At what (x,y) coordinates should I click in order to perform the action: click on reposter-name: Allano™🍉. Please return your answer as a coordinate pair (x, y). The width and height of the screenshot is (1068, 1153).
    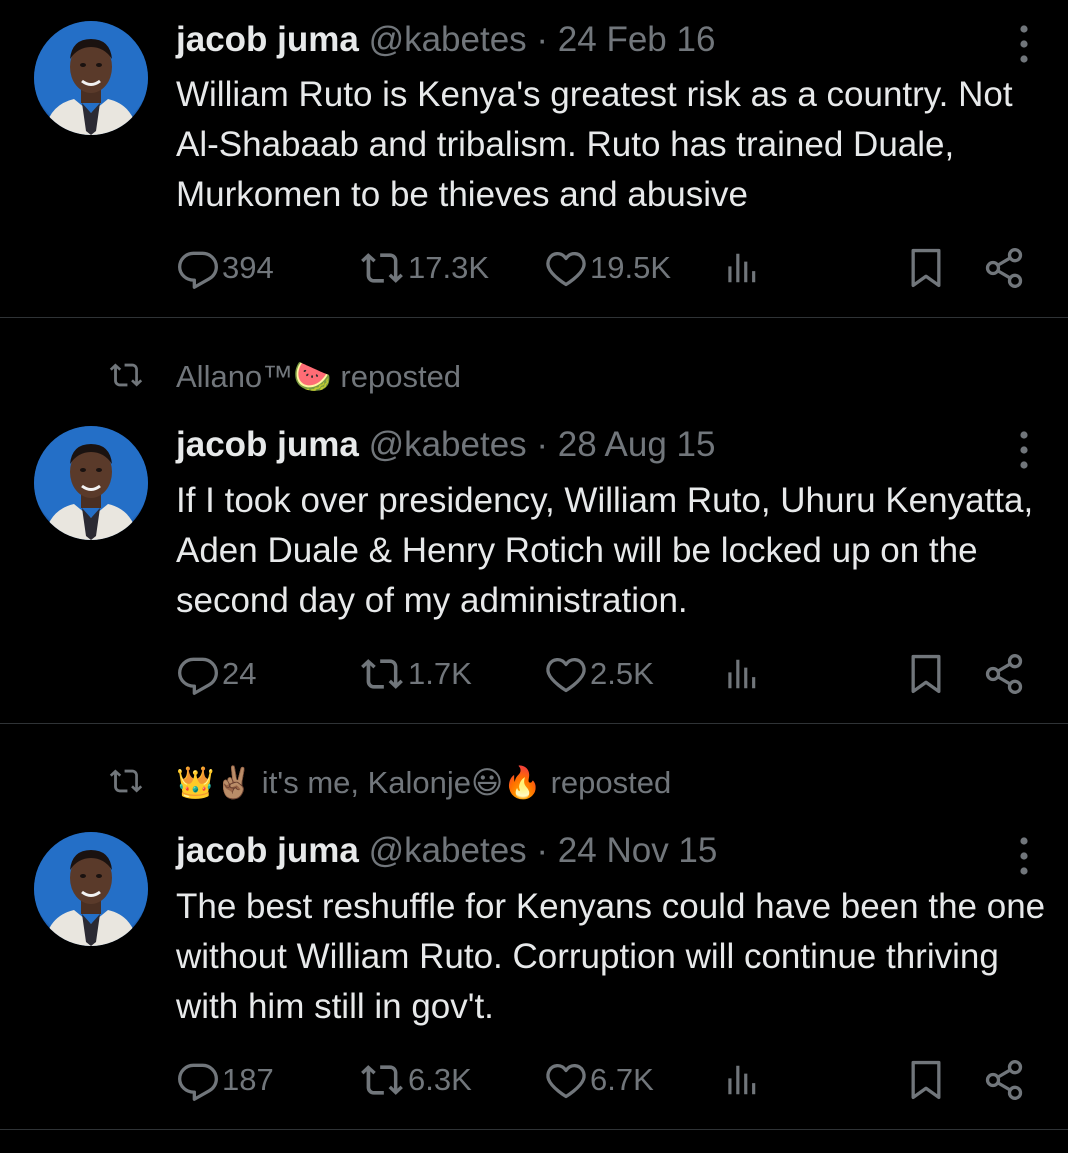
    Looking at the image, I should click on (254, 376).